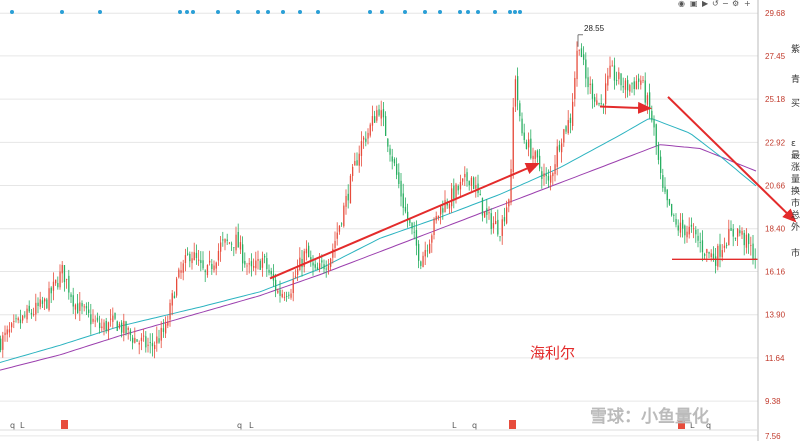 The width and height of the screenshot is (800, 441). What do you see at coordinates (694, 4) in the screenshot?
I see `camera-icon: ▣` at bounding box center [694, 4].